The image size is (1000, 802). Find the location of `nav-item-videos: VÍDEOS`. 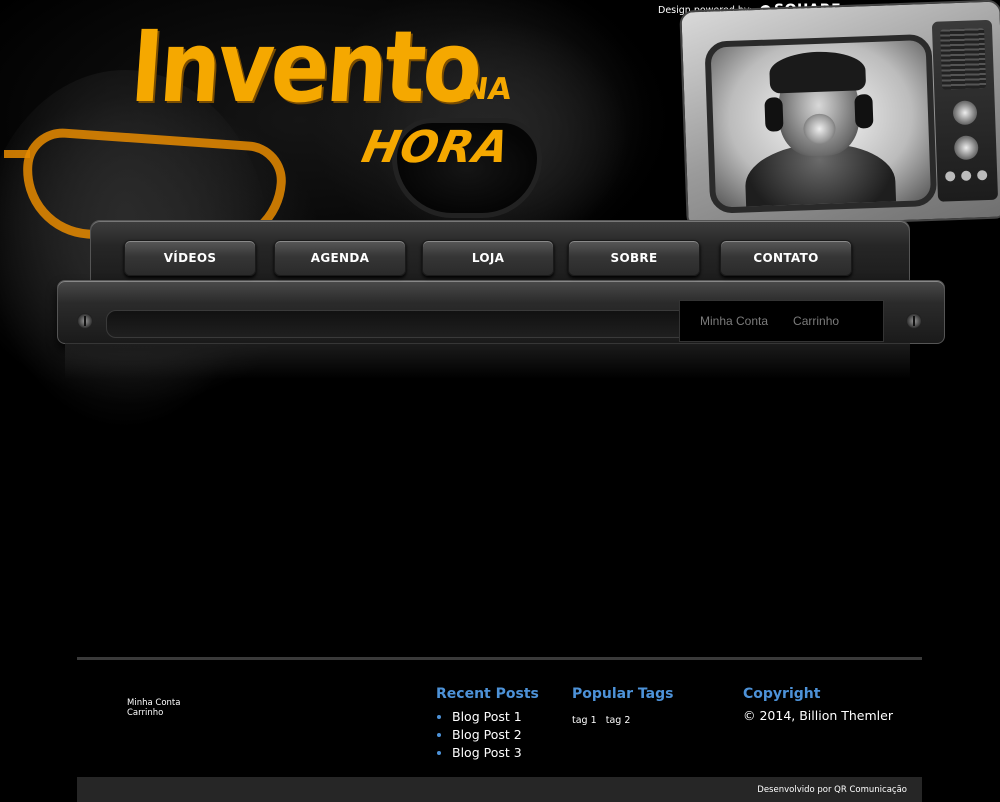

nav-item-videos: VÍDEOS is located at coordinates (190, 258).